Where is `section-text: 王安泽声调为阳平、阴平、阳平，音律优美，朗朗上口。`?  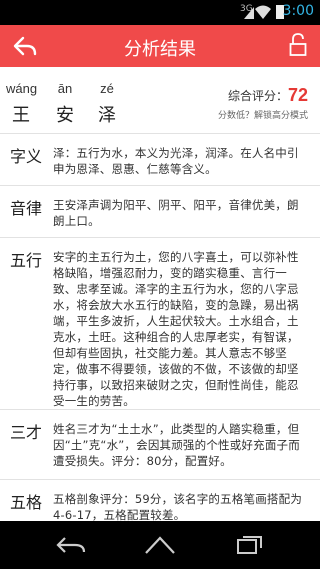 section-text: 王安泽声调为阳平、阴平、阳平，音律优美，朗朗上口。 is located at coordinates (176, 213).